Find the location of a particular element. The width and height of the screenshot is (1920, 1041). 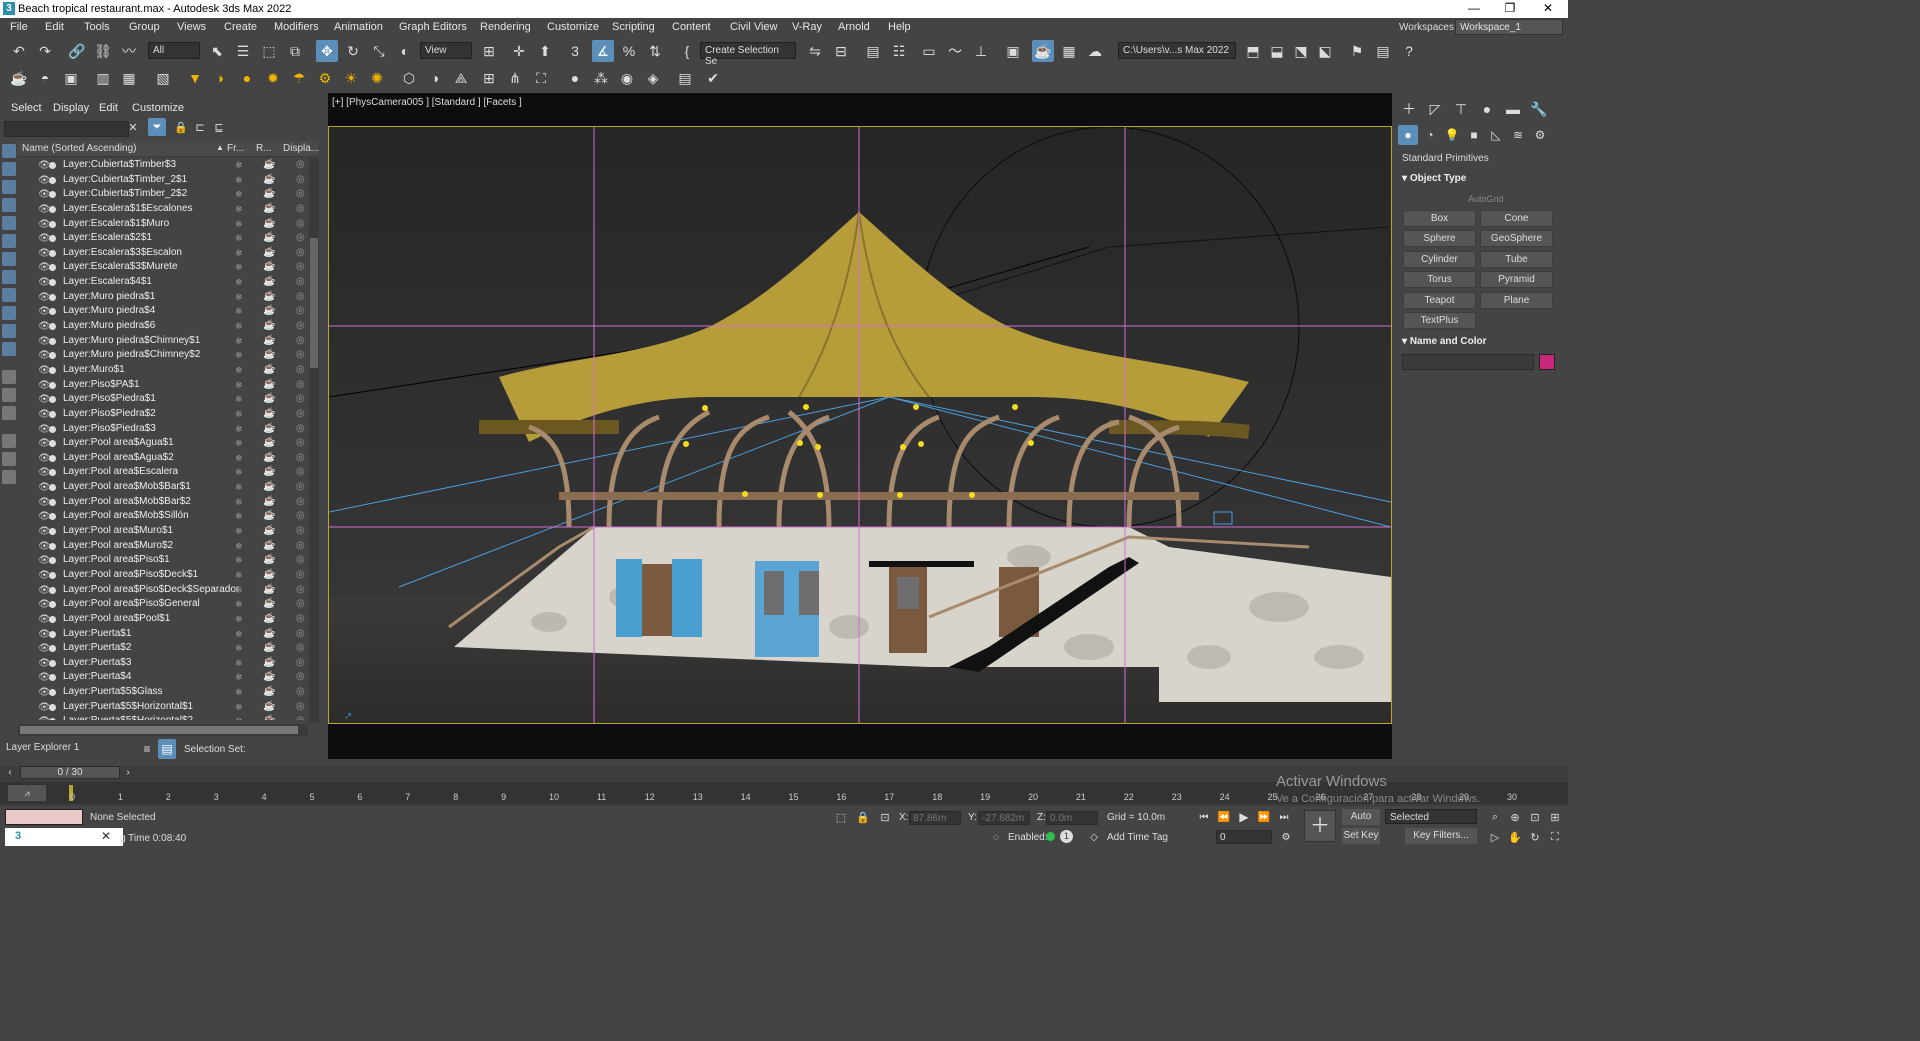

selection-filter-dropdown: All is located at coordinates (174, 50).